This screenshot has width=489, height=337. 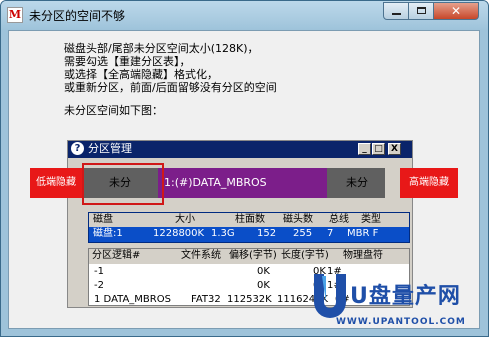 I want to click on close-icon: ✕, so click(x=456, y=11).